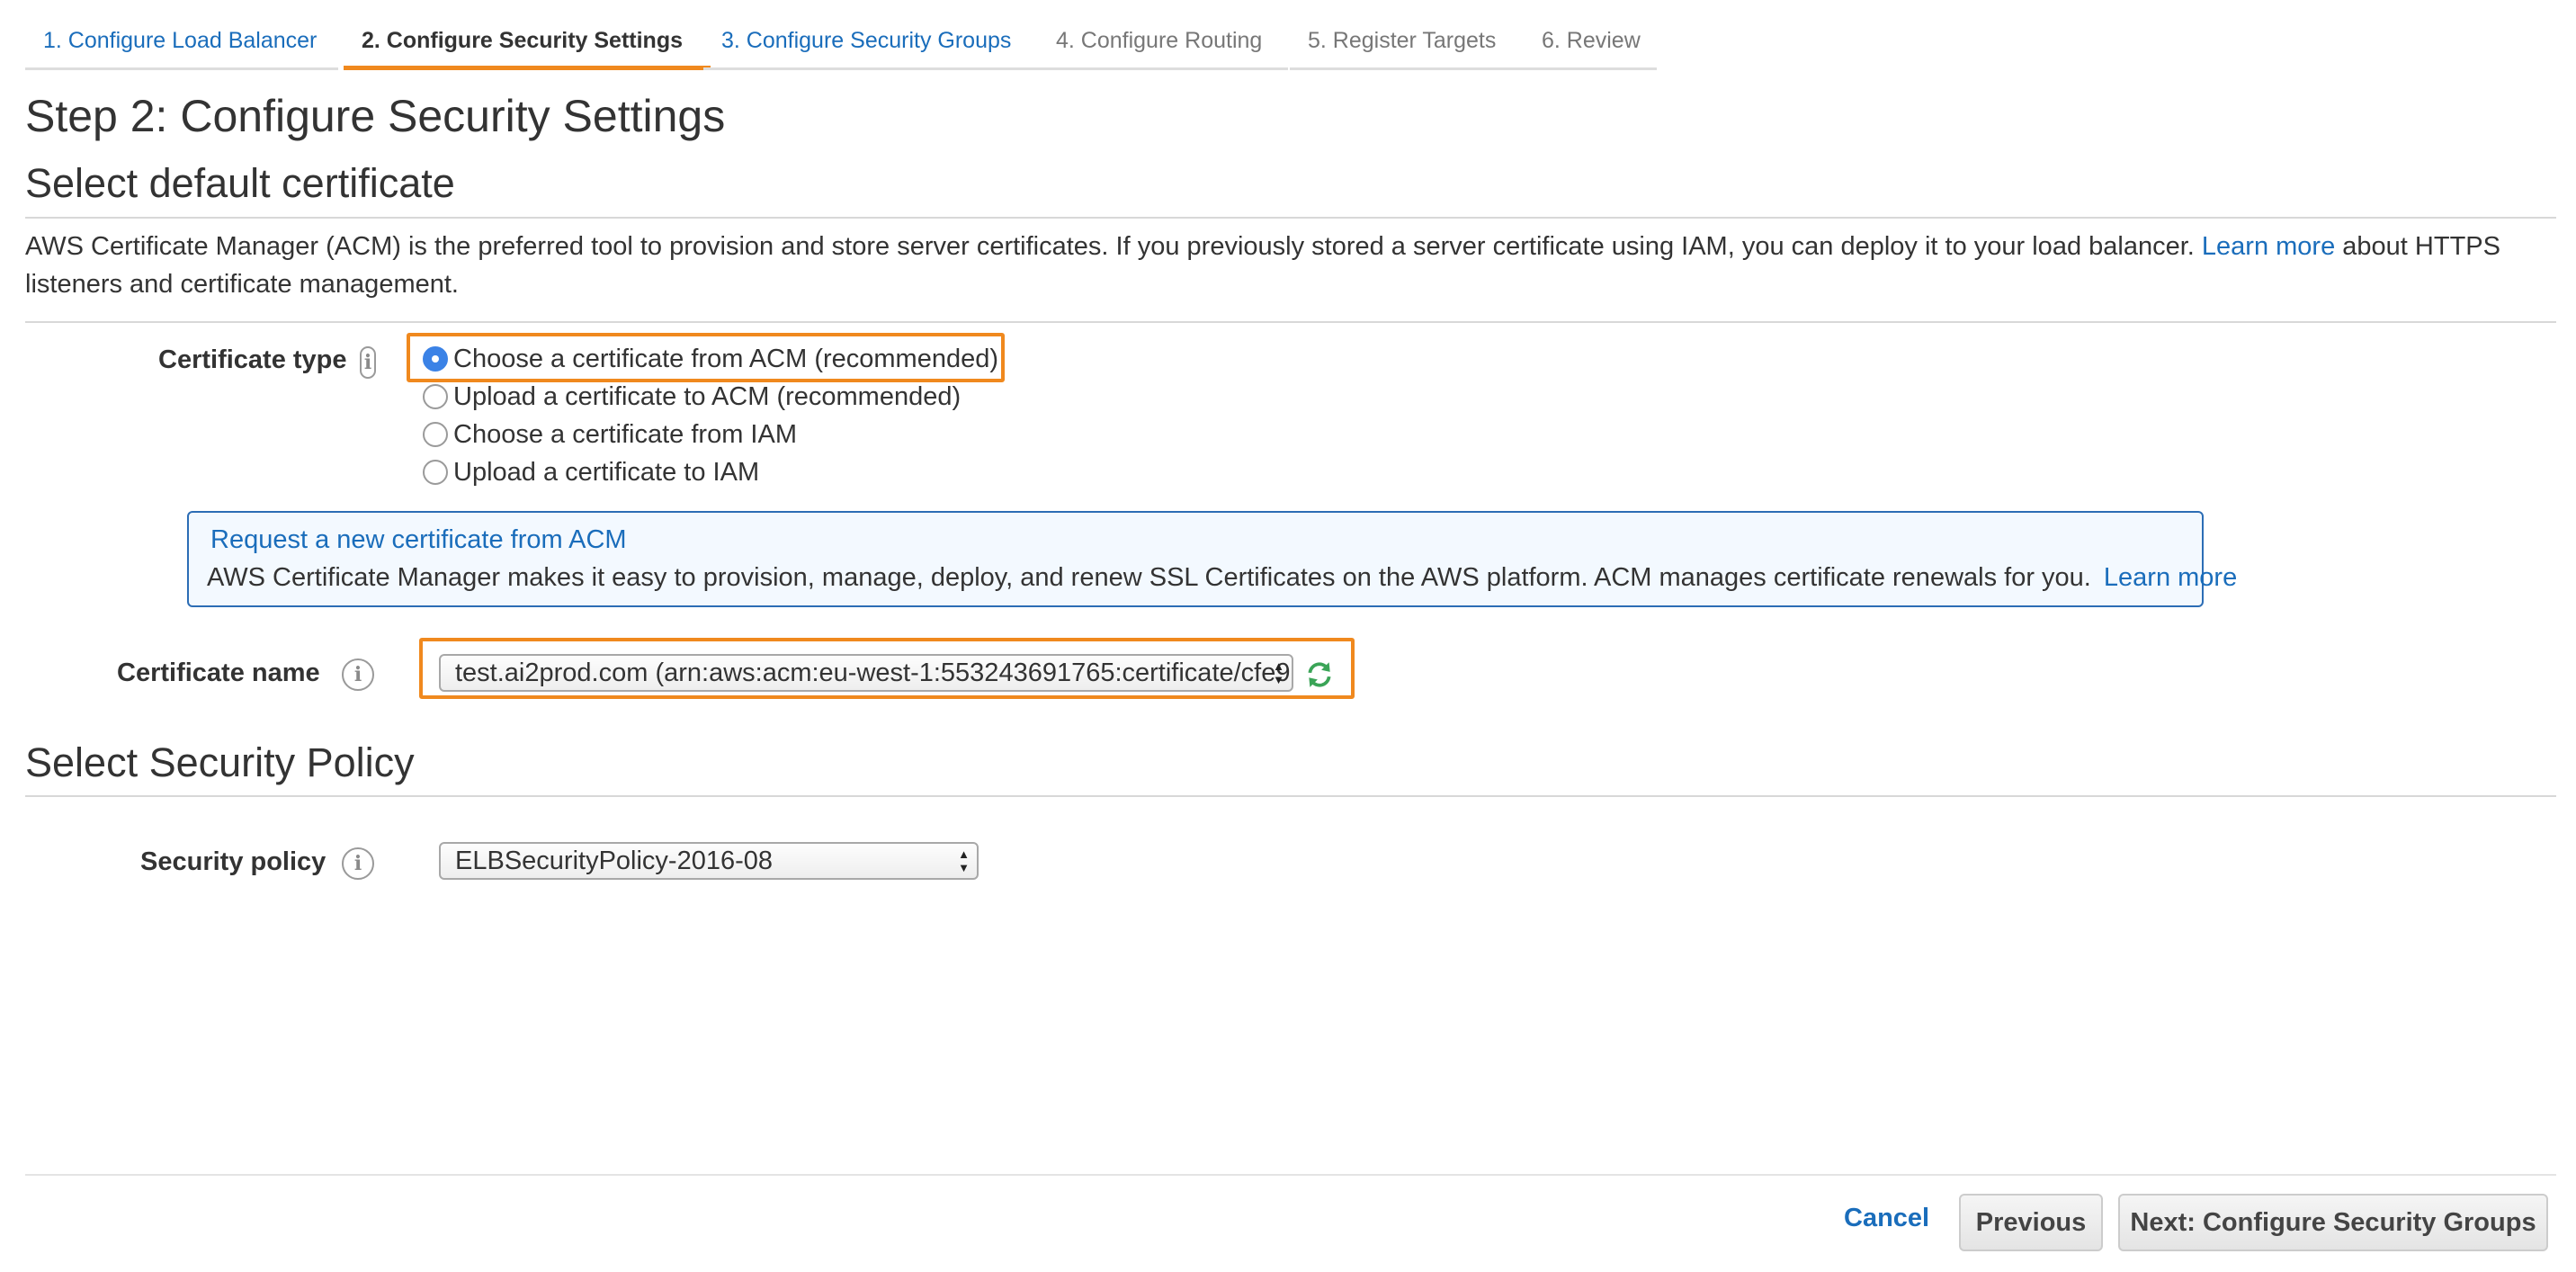 Image resolution: width=2576 pixels, height=1272 pixels. I want to click on radio-iam-choose: Choose a certificate from IAM, so click(610, 434).